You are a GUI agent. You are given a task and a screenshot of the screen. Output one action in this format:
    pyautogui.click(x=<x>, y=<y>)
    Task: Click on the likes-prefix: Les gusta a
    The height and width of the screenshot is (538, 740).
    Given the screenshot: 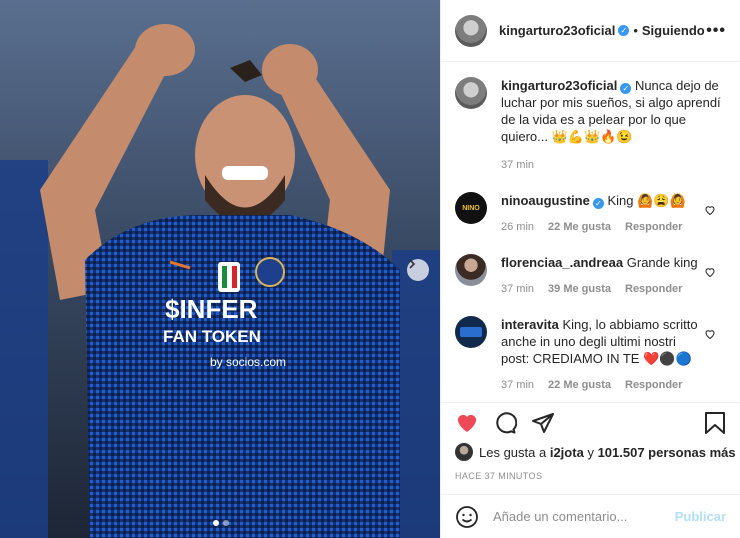 What is the action you would take?
    pyautogui.click(x=513, y=452)
    